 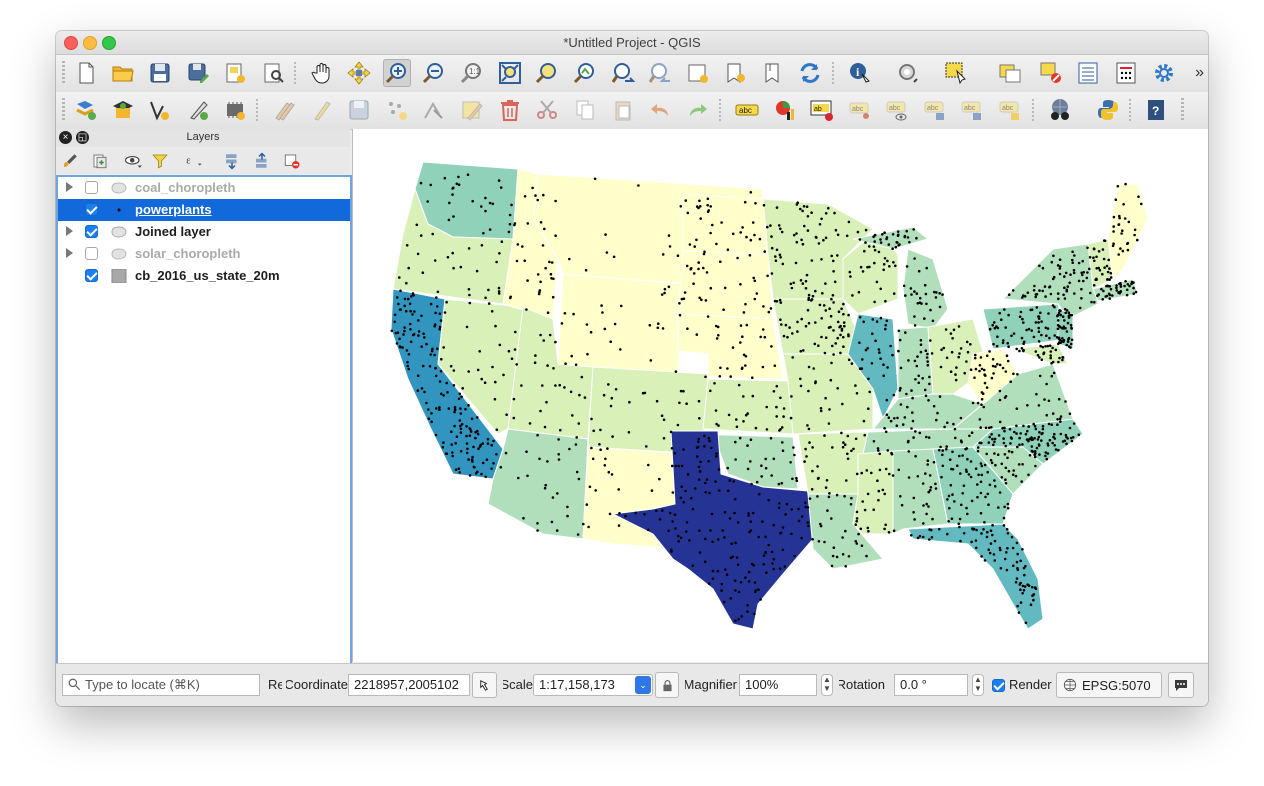 What do you see at coordinates (133, 161) in the screenshot?
I see `manage-visibility-button` at bounding box center [133, 161].